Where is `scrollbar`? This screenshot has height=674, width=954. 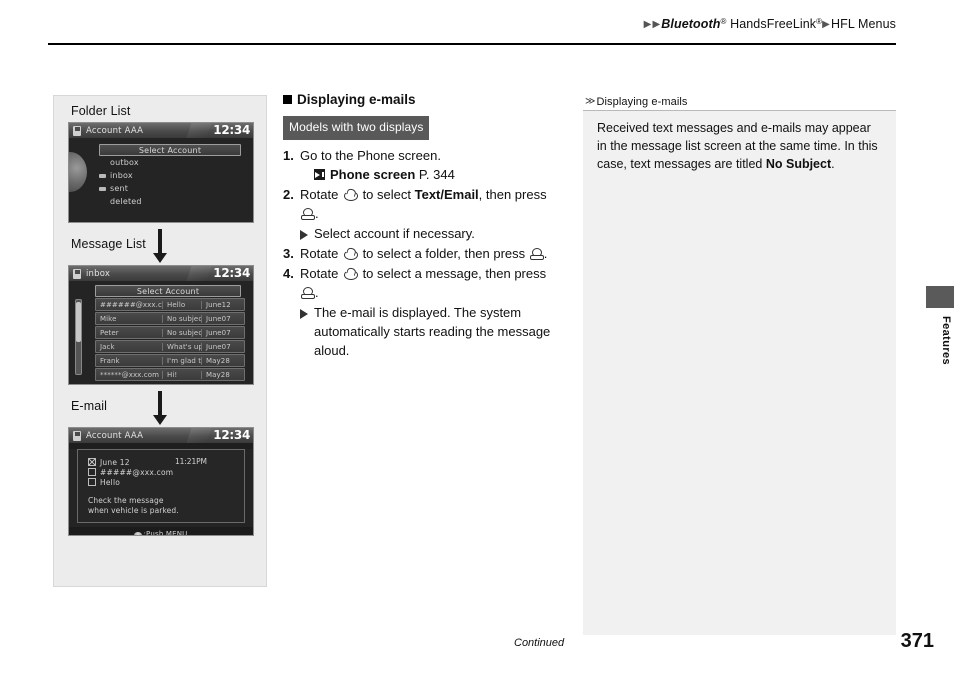 scrollbar is located at coordinates (78, 337).